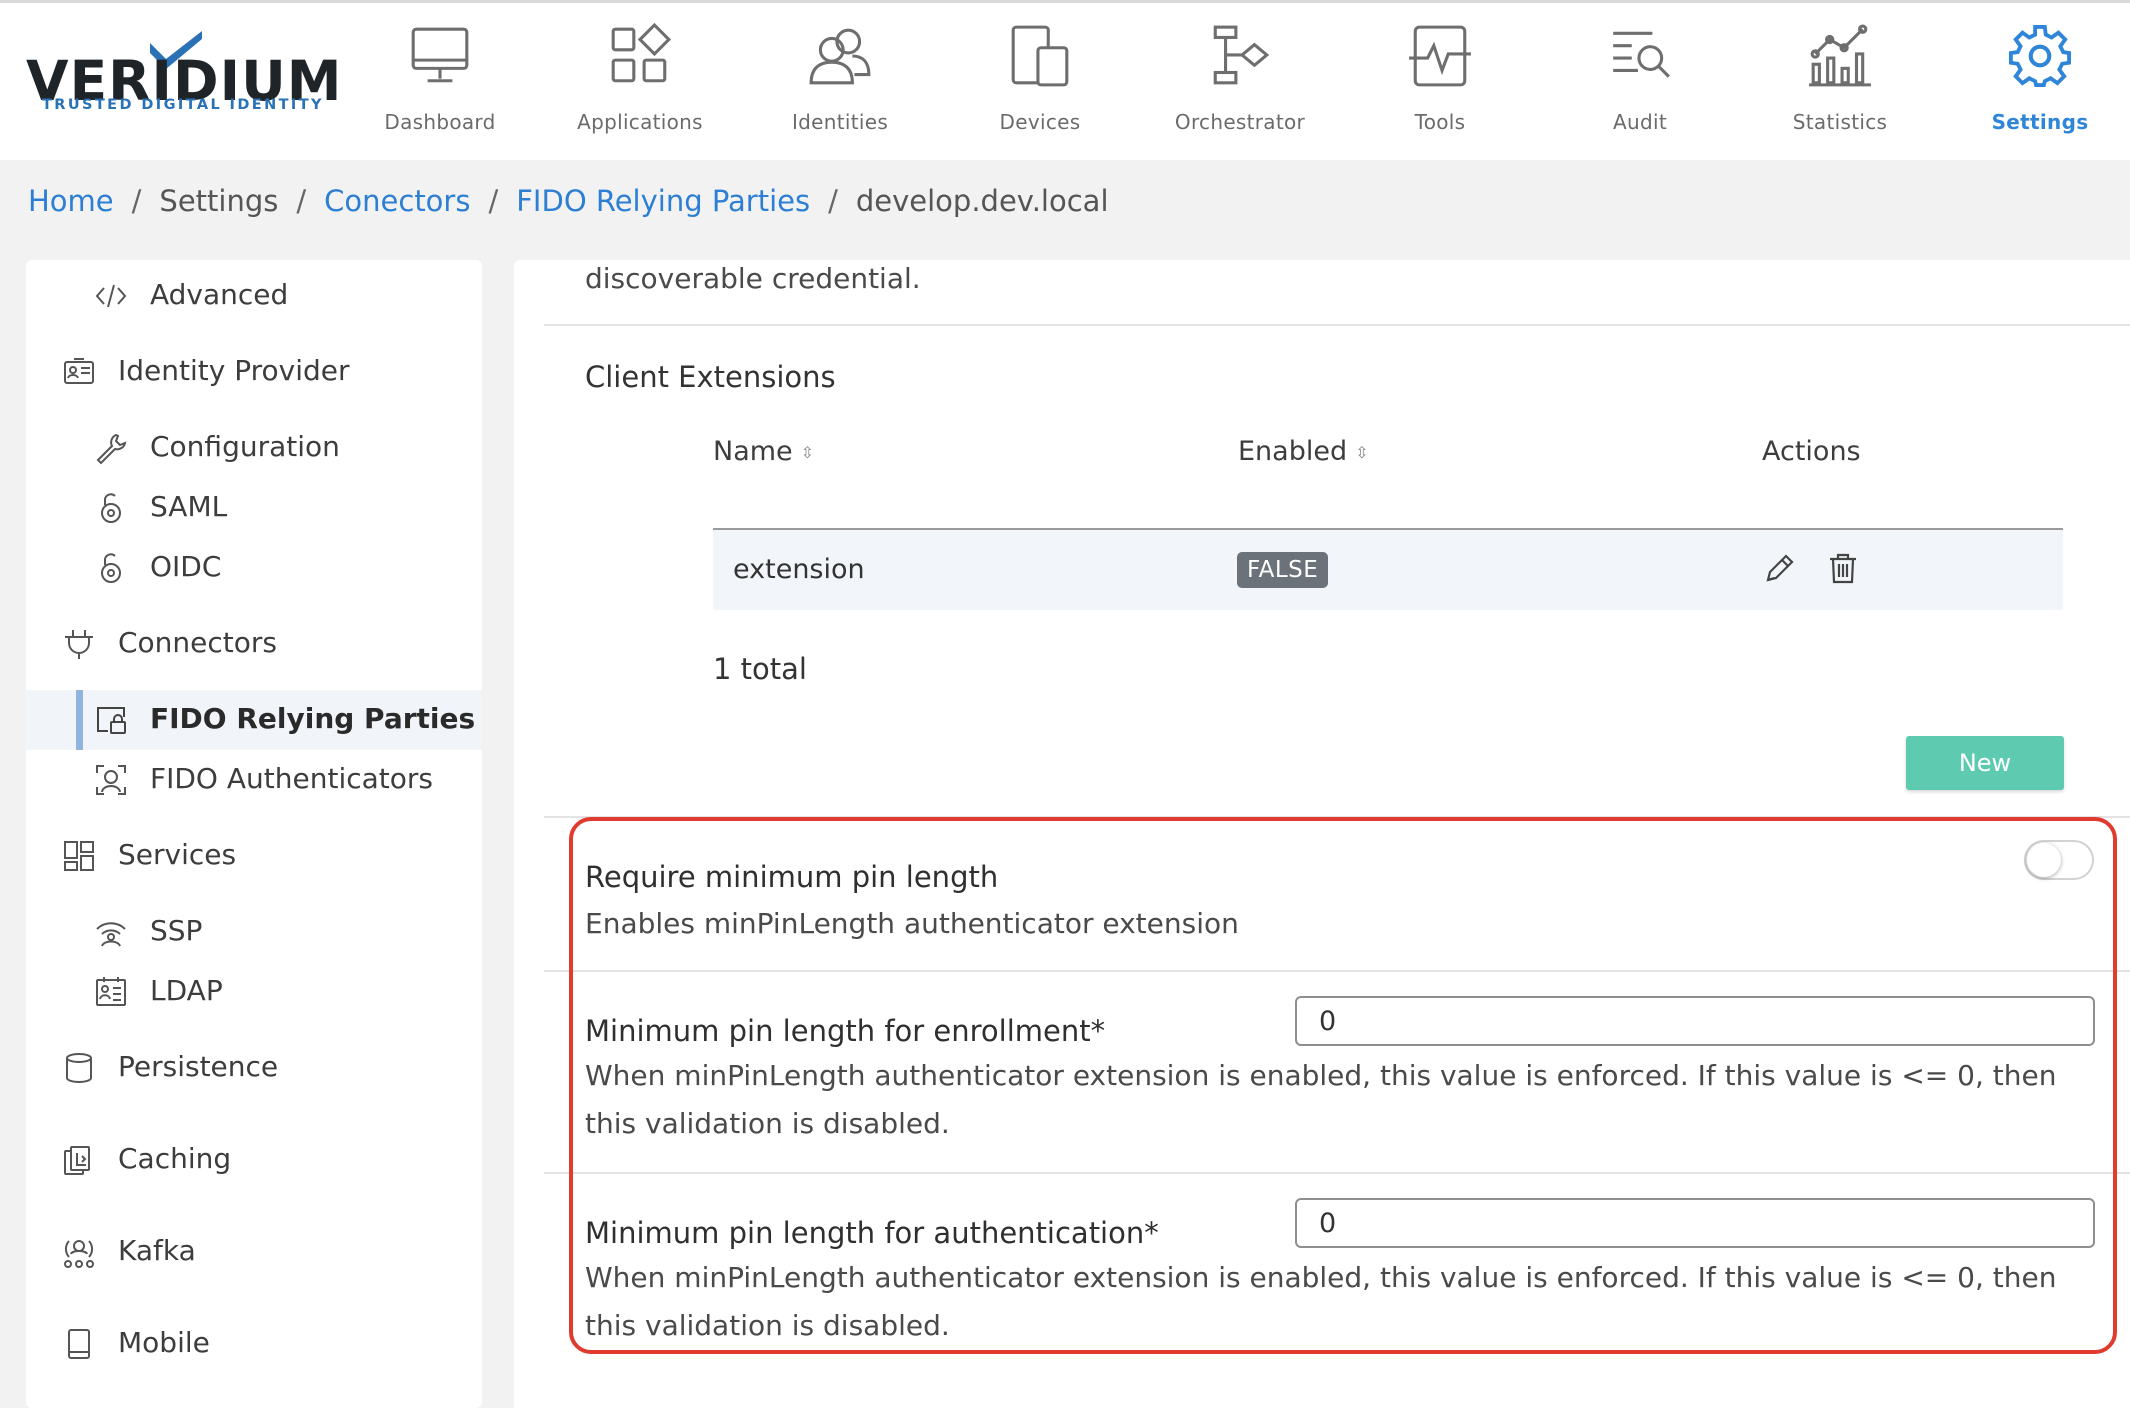  I want to click on wrench-icon, so click(111, 448).